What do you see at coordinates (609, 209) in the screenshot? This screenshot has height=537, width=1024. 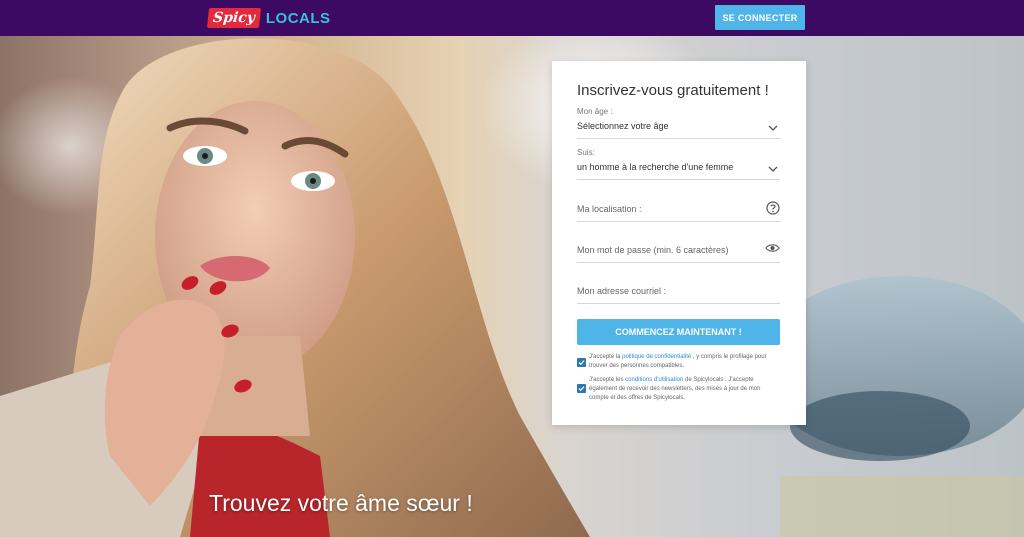 I see `location-placeholder: Ma localisation :` at bounding box center [609, 209].